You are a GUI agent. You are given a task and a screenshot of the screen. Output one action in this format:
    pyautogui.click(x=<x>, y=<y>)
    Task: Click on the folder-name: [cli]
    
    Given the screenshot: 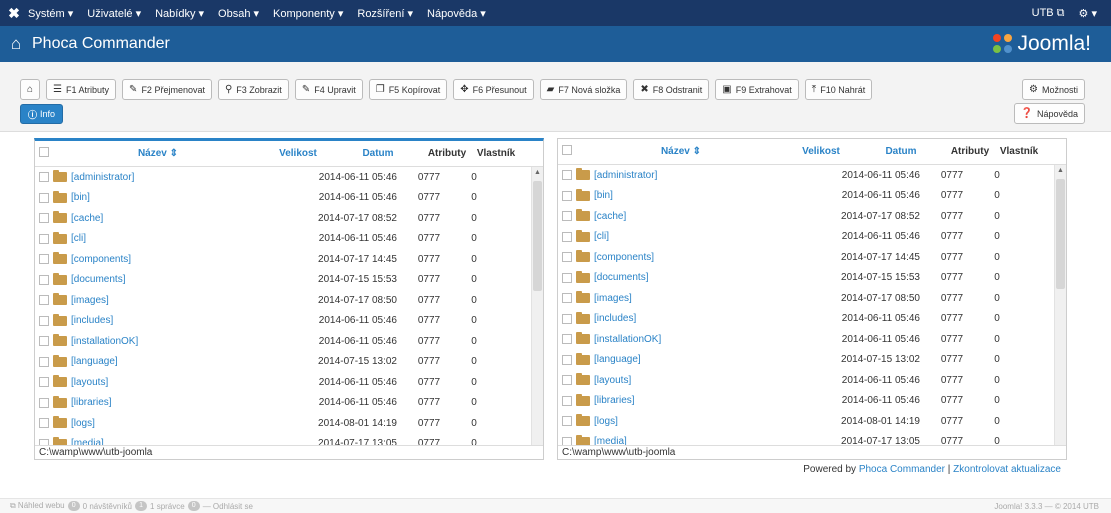 What is the action you would take?
    pyautogui.click(x=185, y=238)
    